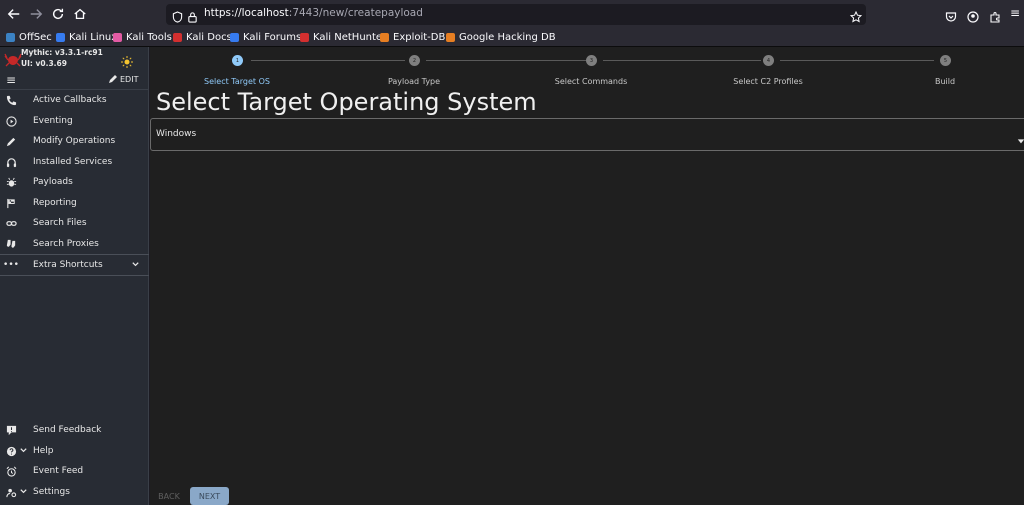 Image resolution: width=1024 pixels, height=505 pixels. I want to click on kali-forums-icon, so click(234, 37).